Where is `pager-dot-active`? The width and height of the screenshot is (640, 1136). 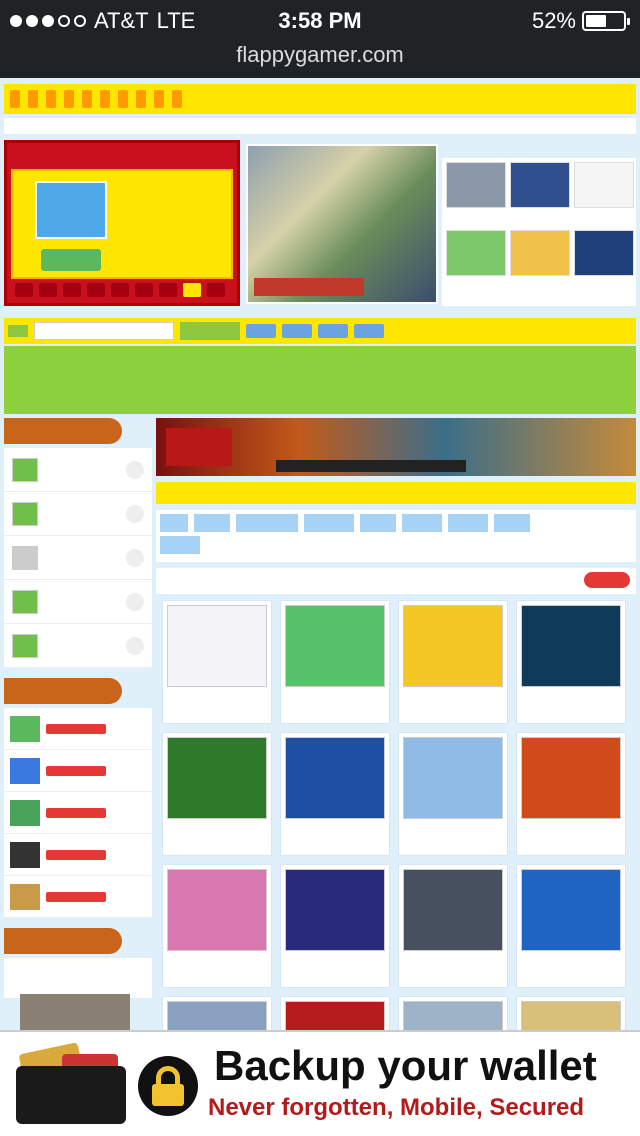
pager-dot-active is located at coordinates (192, 290).